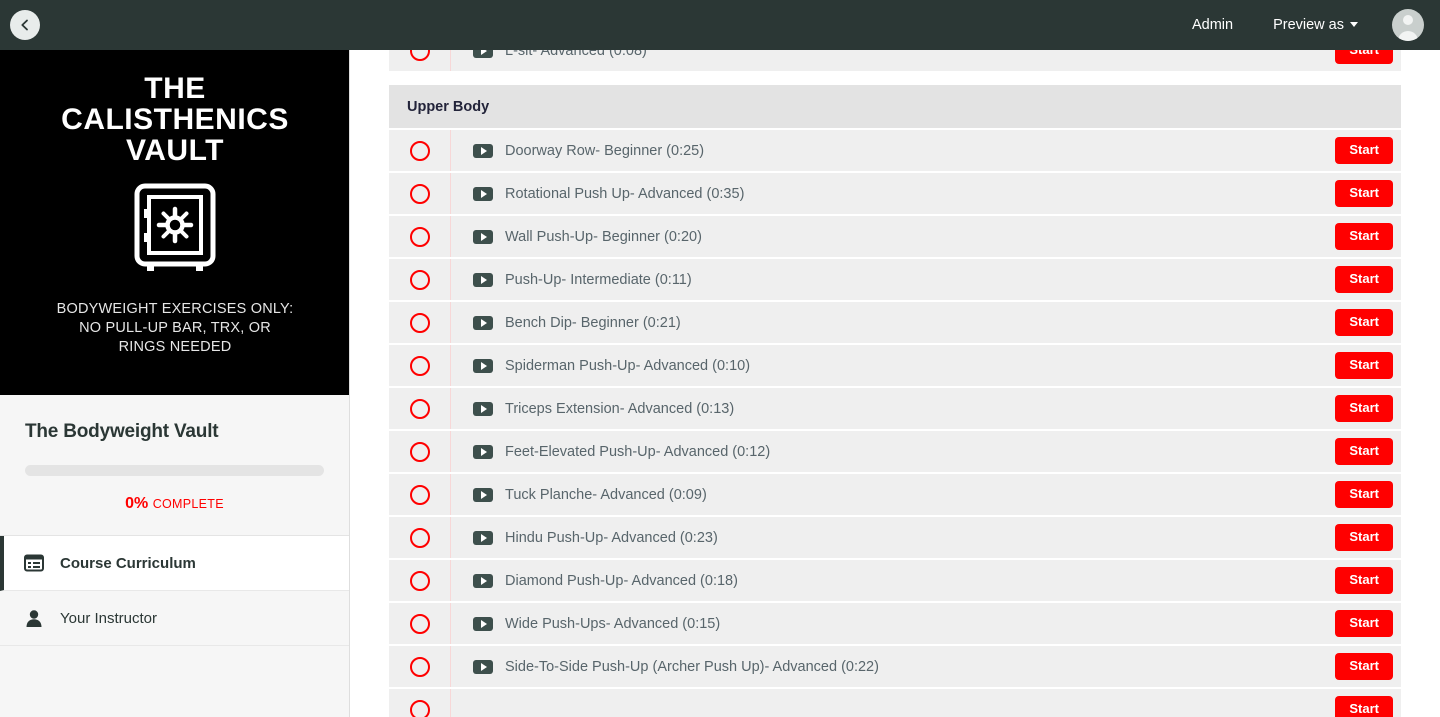  What do you see at coordinates (1315, 25) in the screenshot?
I see `preview-as-dropdown: Preview as` at bounding box center [1315, 25].